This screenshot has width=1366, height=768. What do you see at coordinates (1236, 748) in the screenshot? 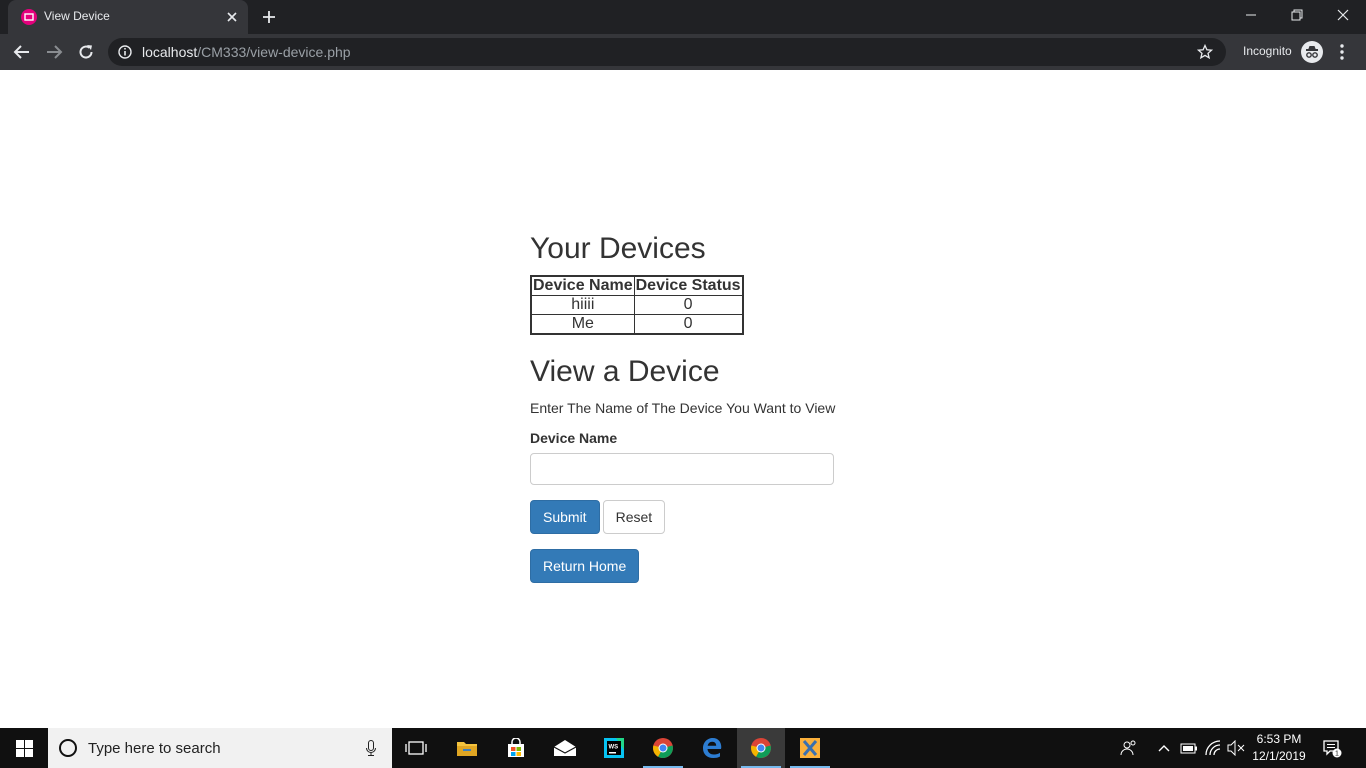
I see `volume-muted-icon` at bounding box center [1236, 748].